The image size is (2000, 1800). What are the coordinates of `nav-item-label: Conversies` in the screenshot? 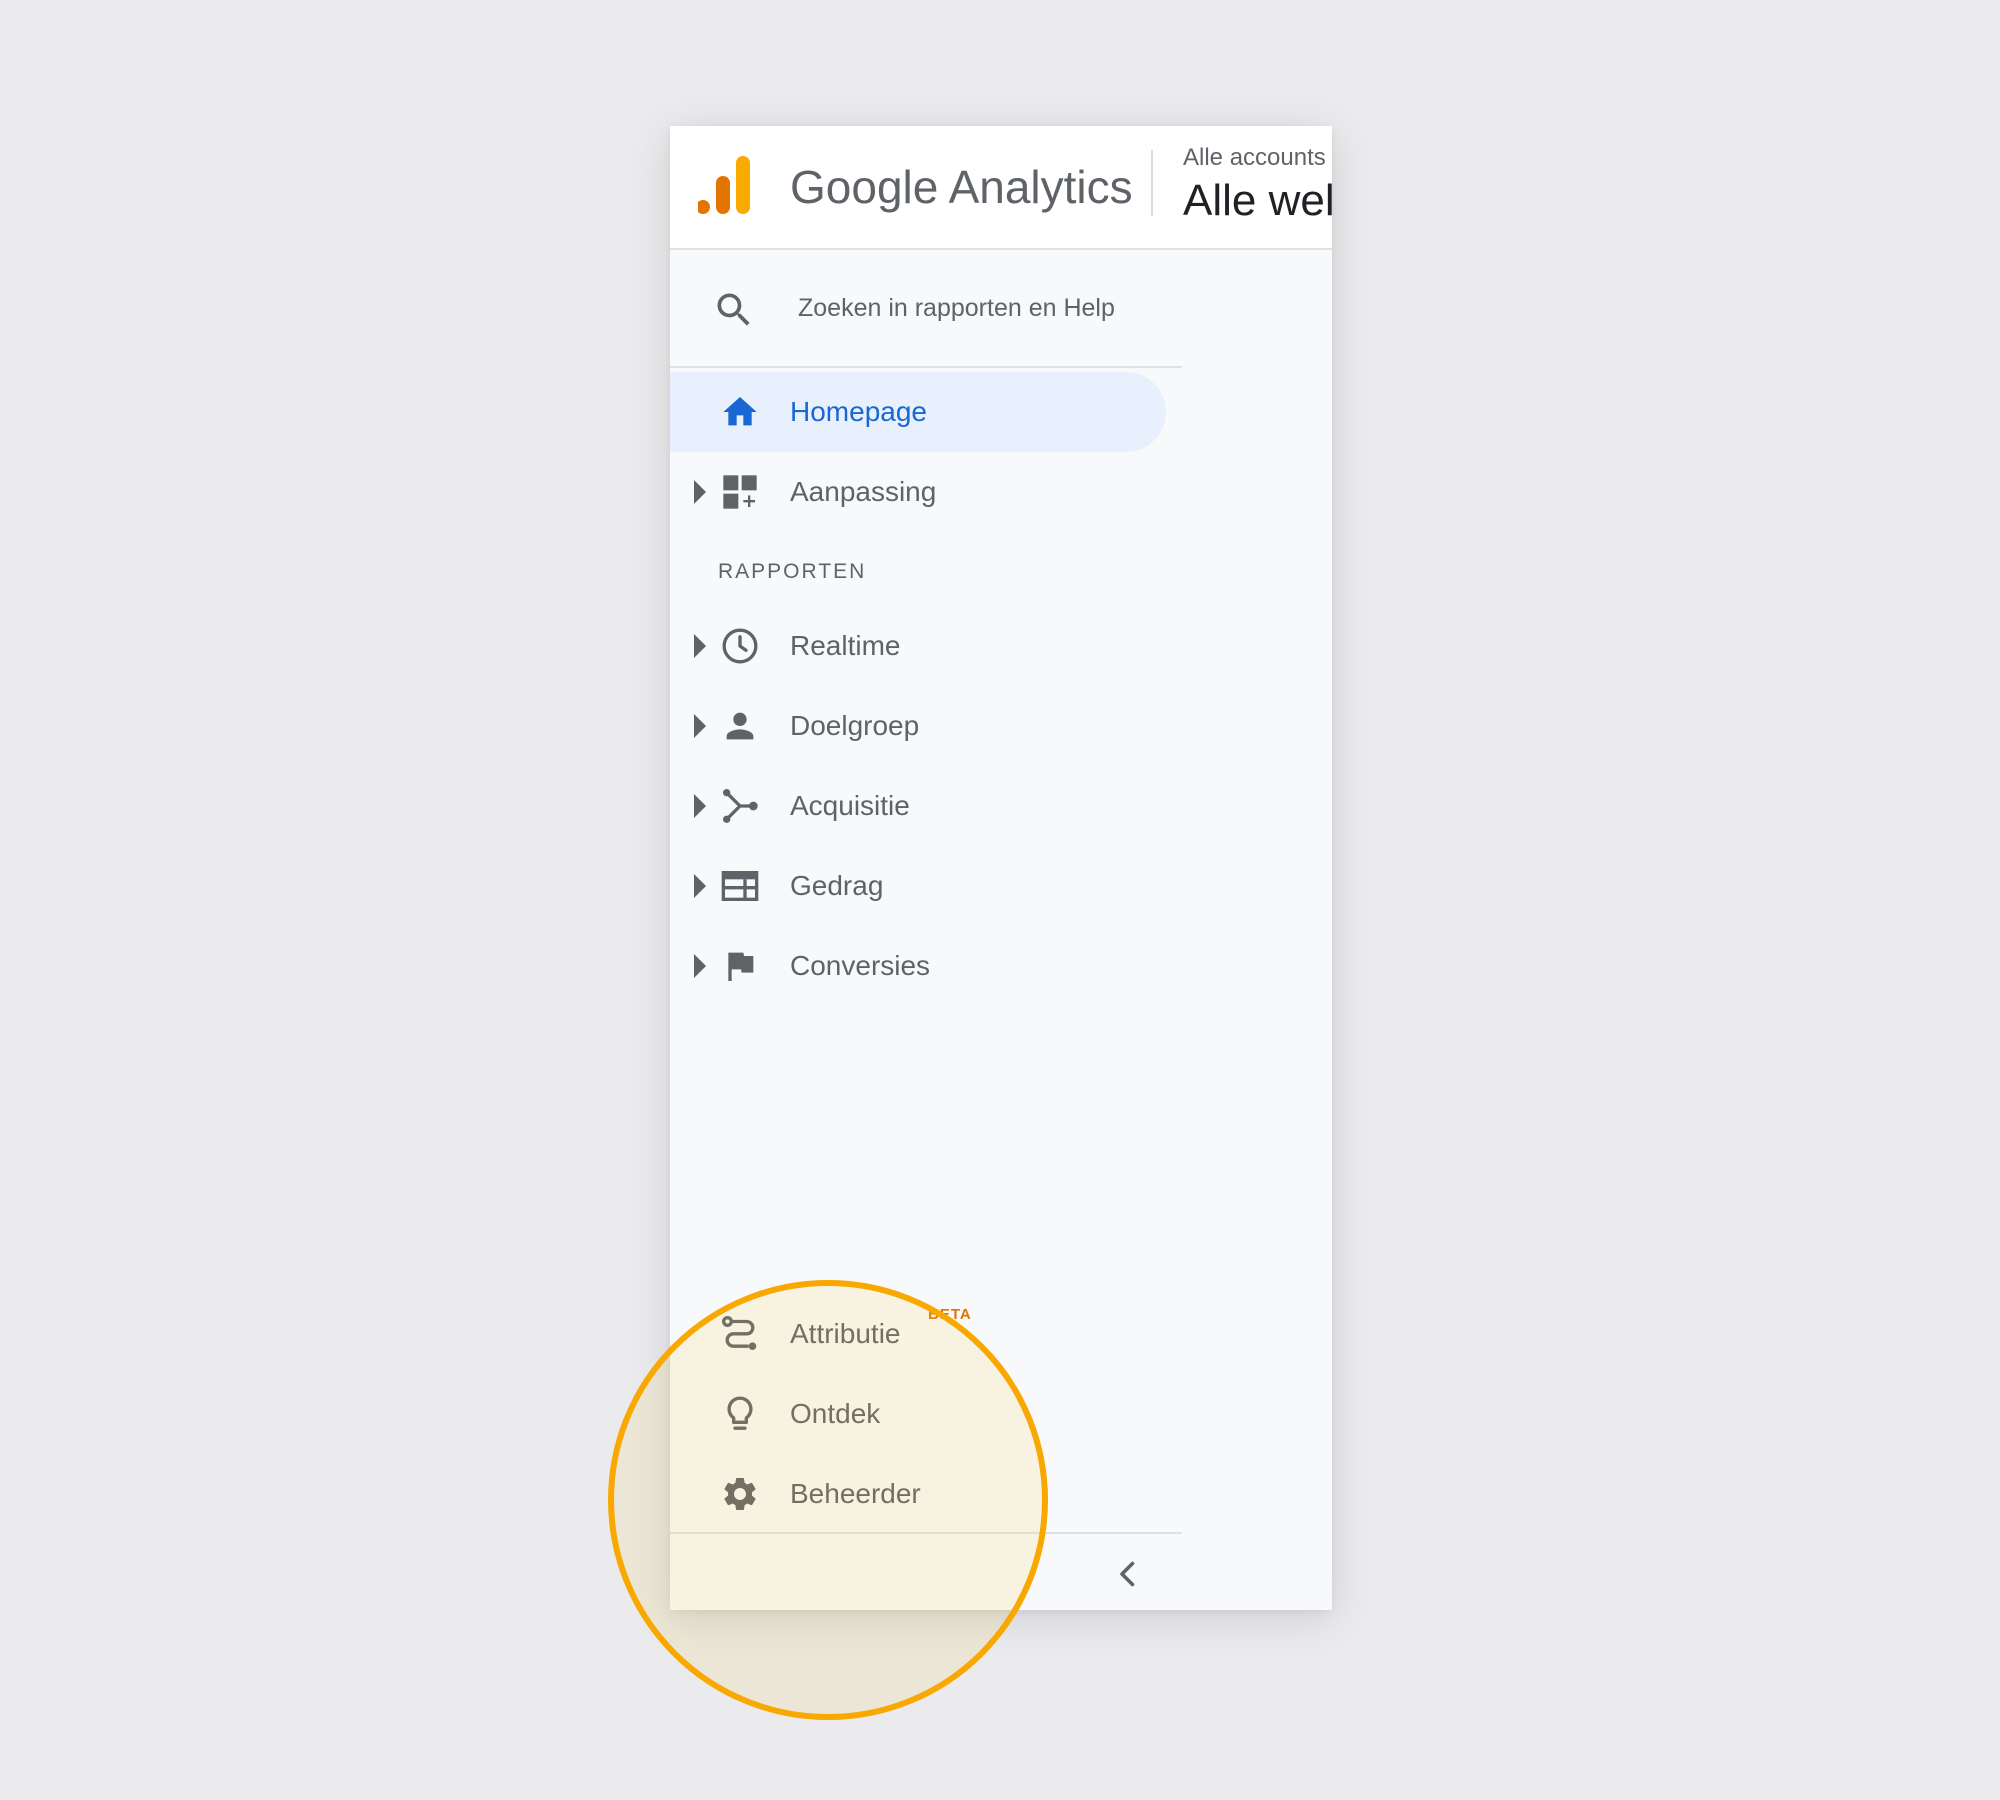 It's located at (860, 965).